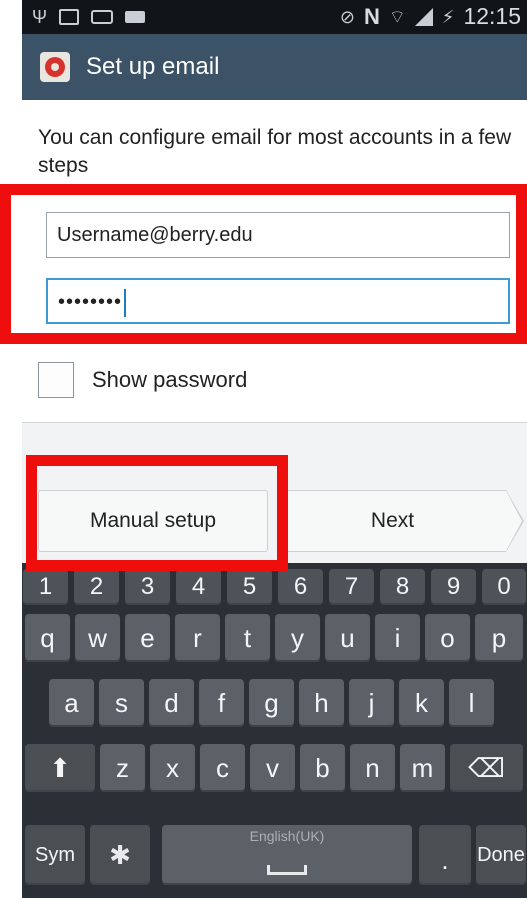  I want to click on key-p: p, so click(499, 638).